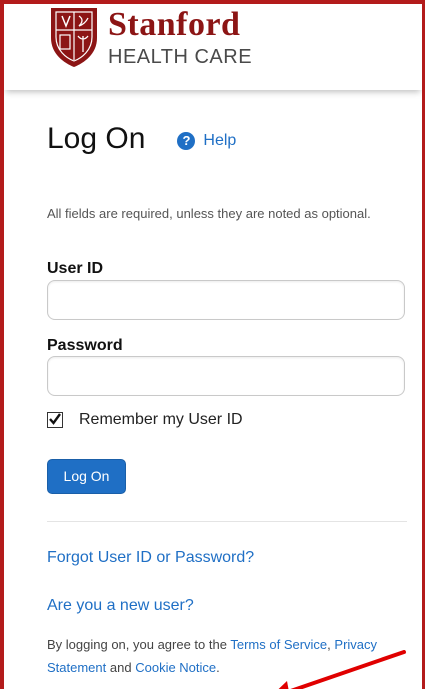  I want to click on divider, so click(227, 521).